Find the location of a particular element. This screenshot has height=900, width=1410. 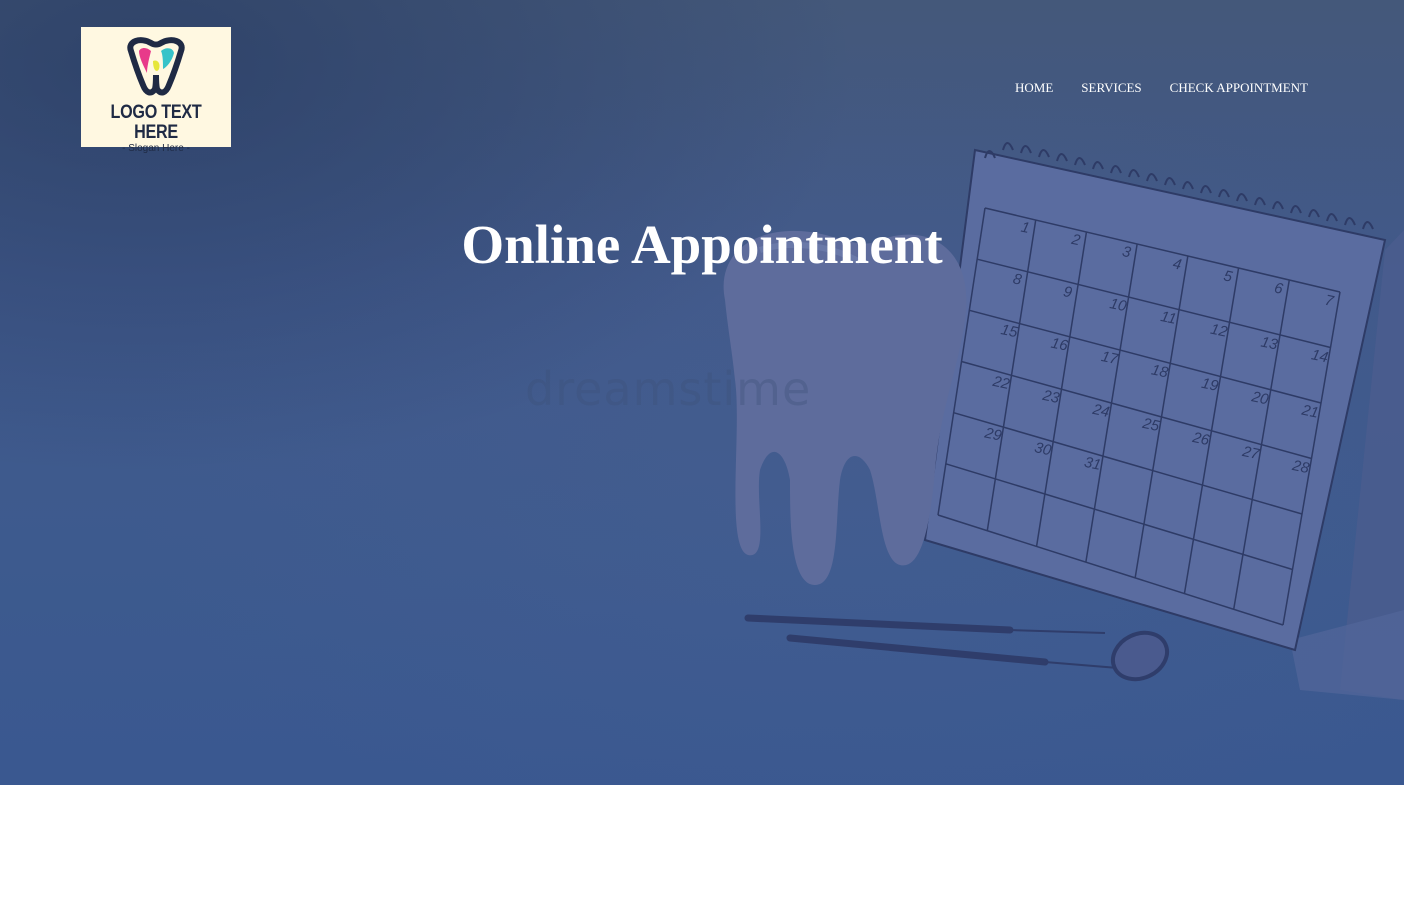

calendar-day-number: 31 is located at coordinates (1093, 464).